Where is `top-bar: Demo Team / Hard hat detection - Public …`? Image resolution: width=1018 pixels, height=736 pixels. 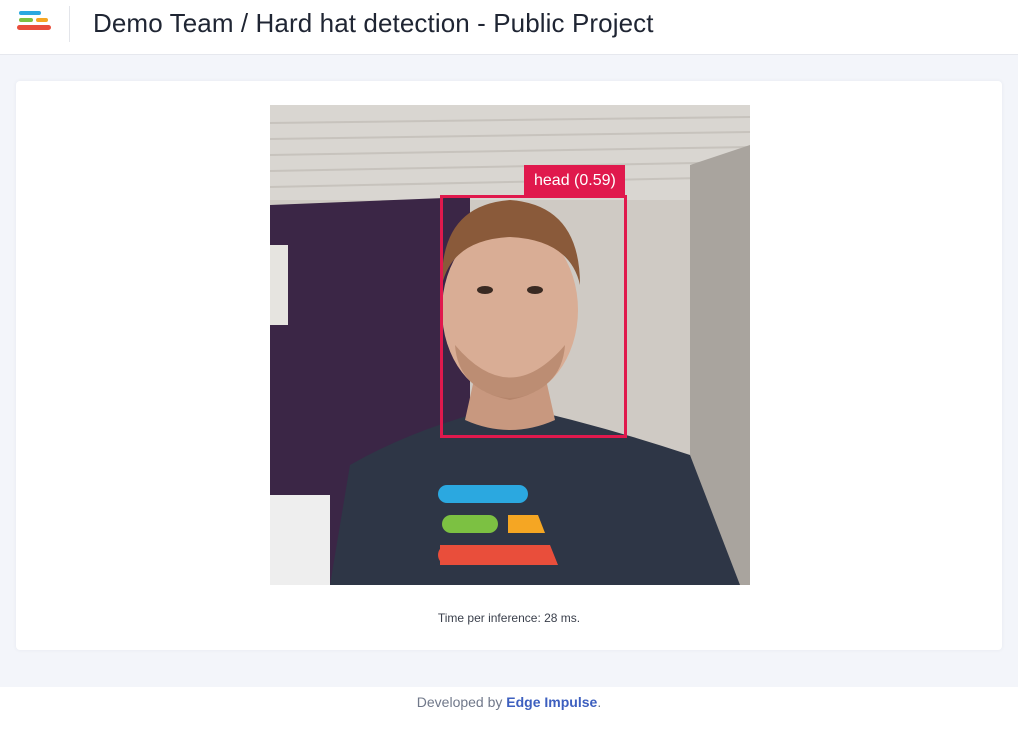 top-bar: Demo Team / Hard hat detection - Public … is located at coordinates (509, 27).